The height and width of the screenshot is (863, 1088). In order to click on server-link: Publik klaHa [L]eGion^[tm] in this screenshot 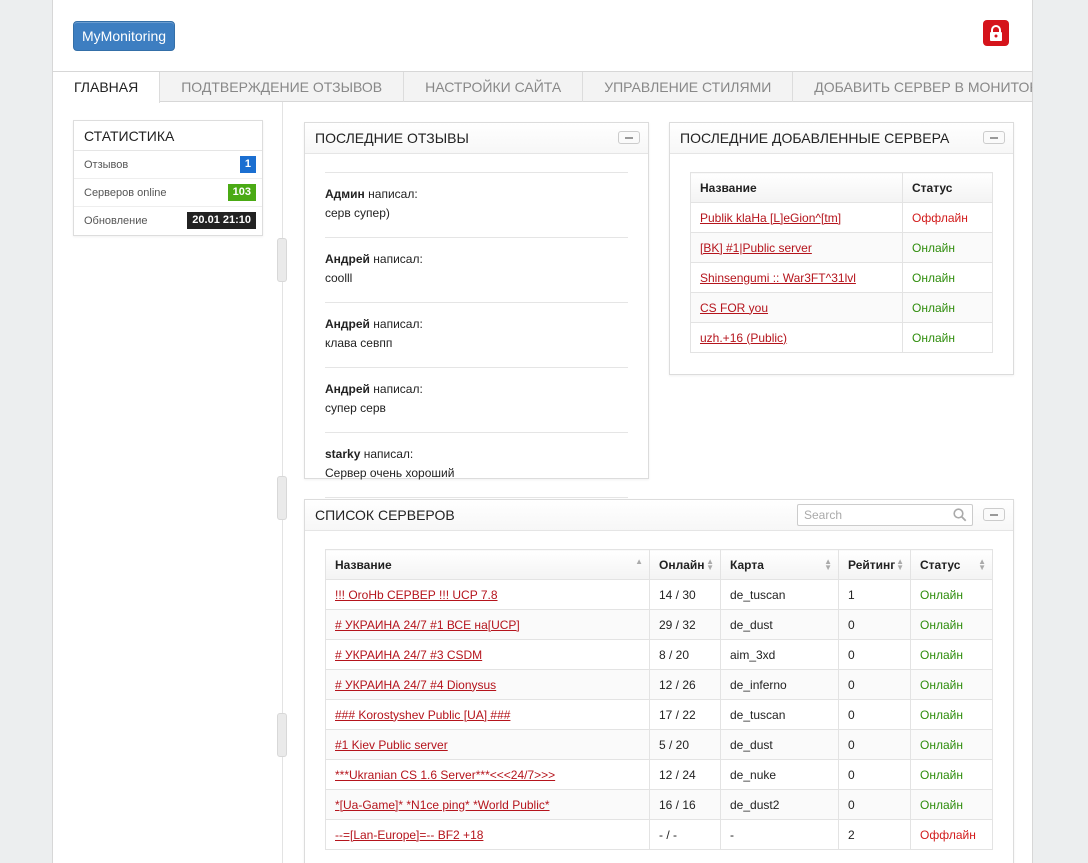, I will do `click(770, 218)`.